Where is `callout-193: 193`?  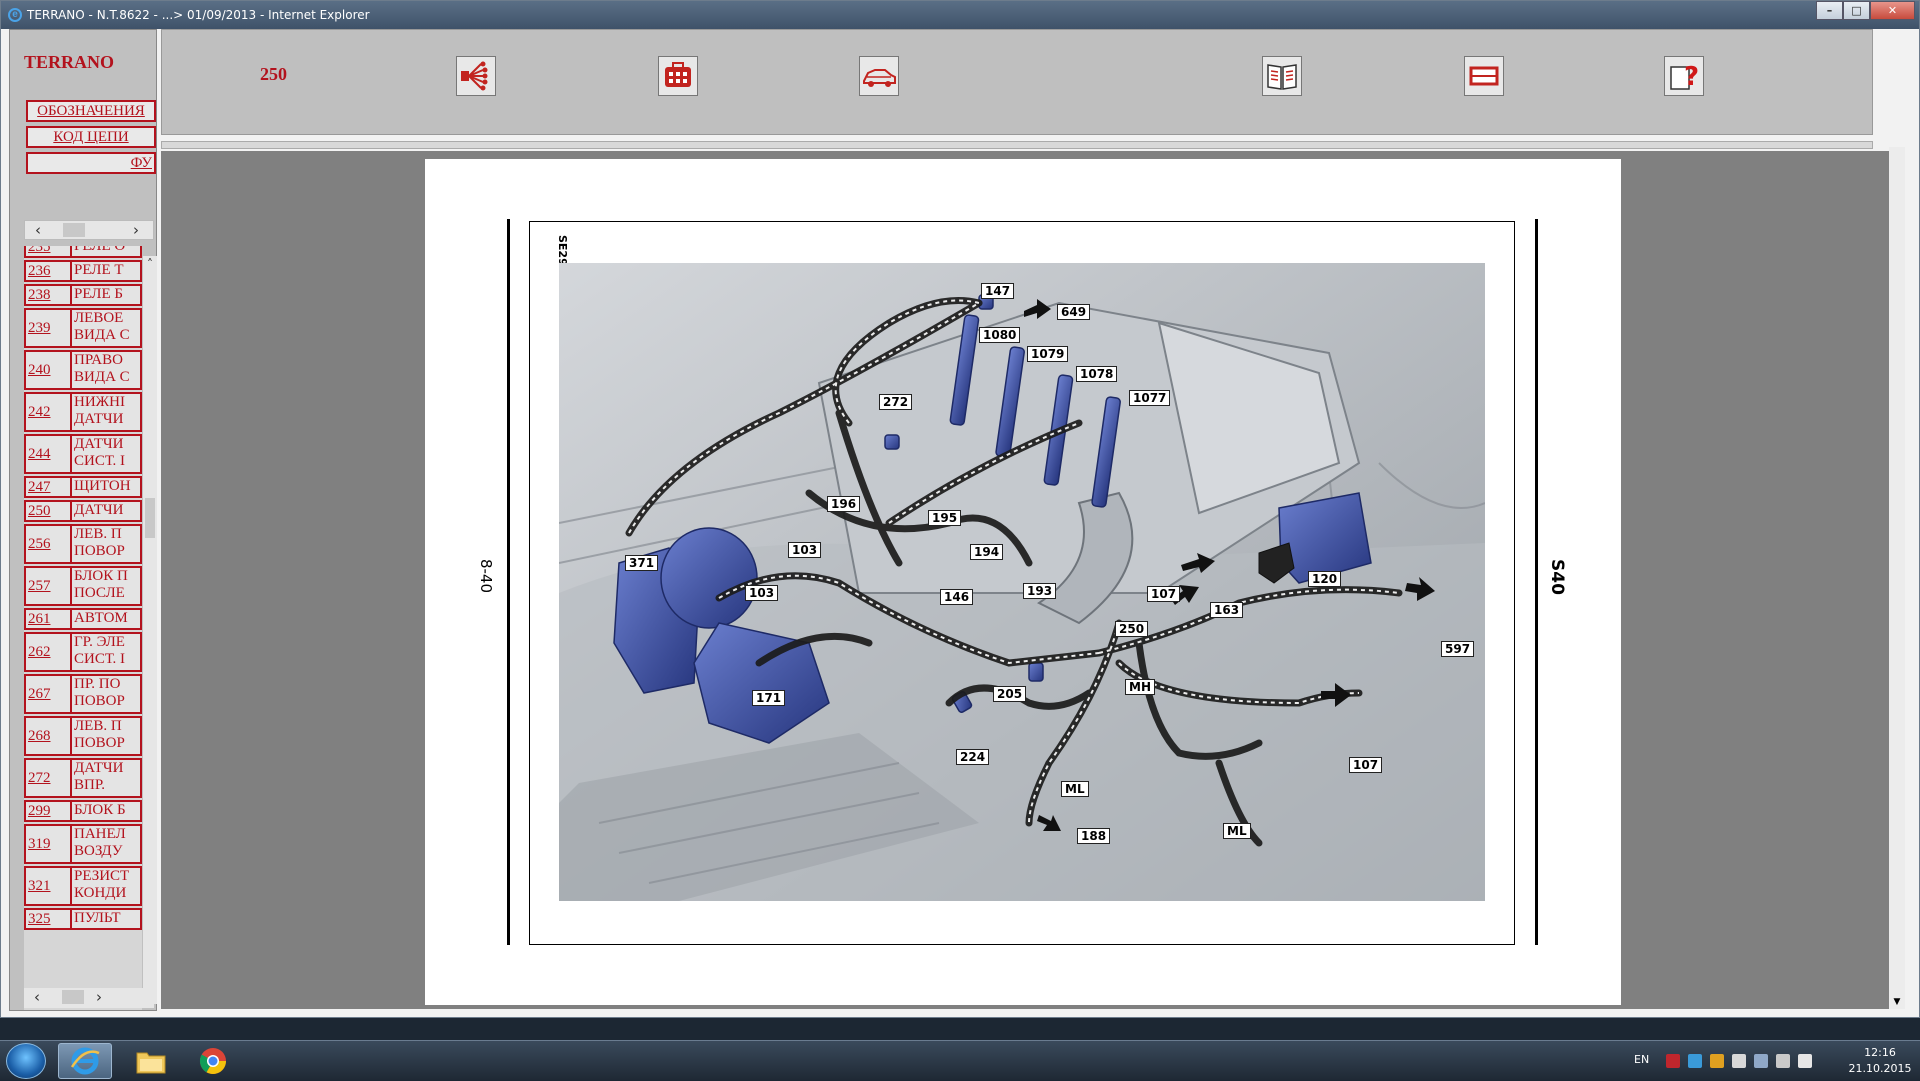 callout-193: 193 is located at coordinates (1040, 591).